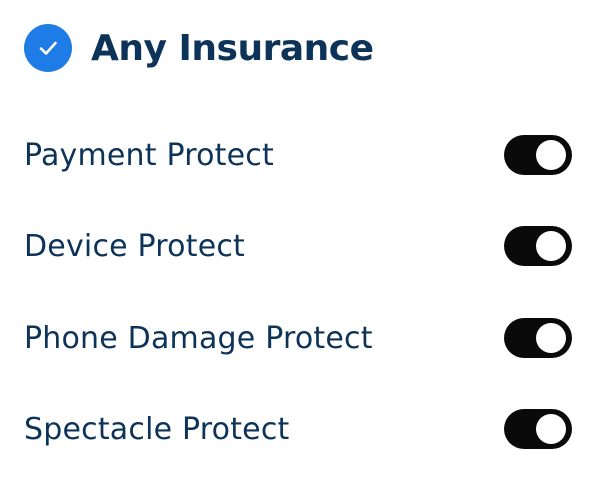 This screenshot has width=597, height=487. I want to click on payment-protect-toggle, so click(538, 155).